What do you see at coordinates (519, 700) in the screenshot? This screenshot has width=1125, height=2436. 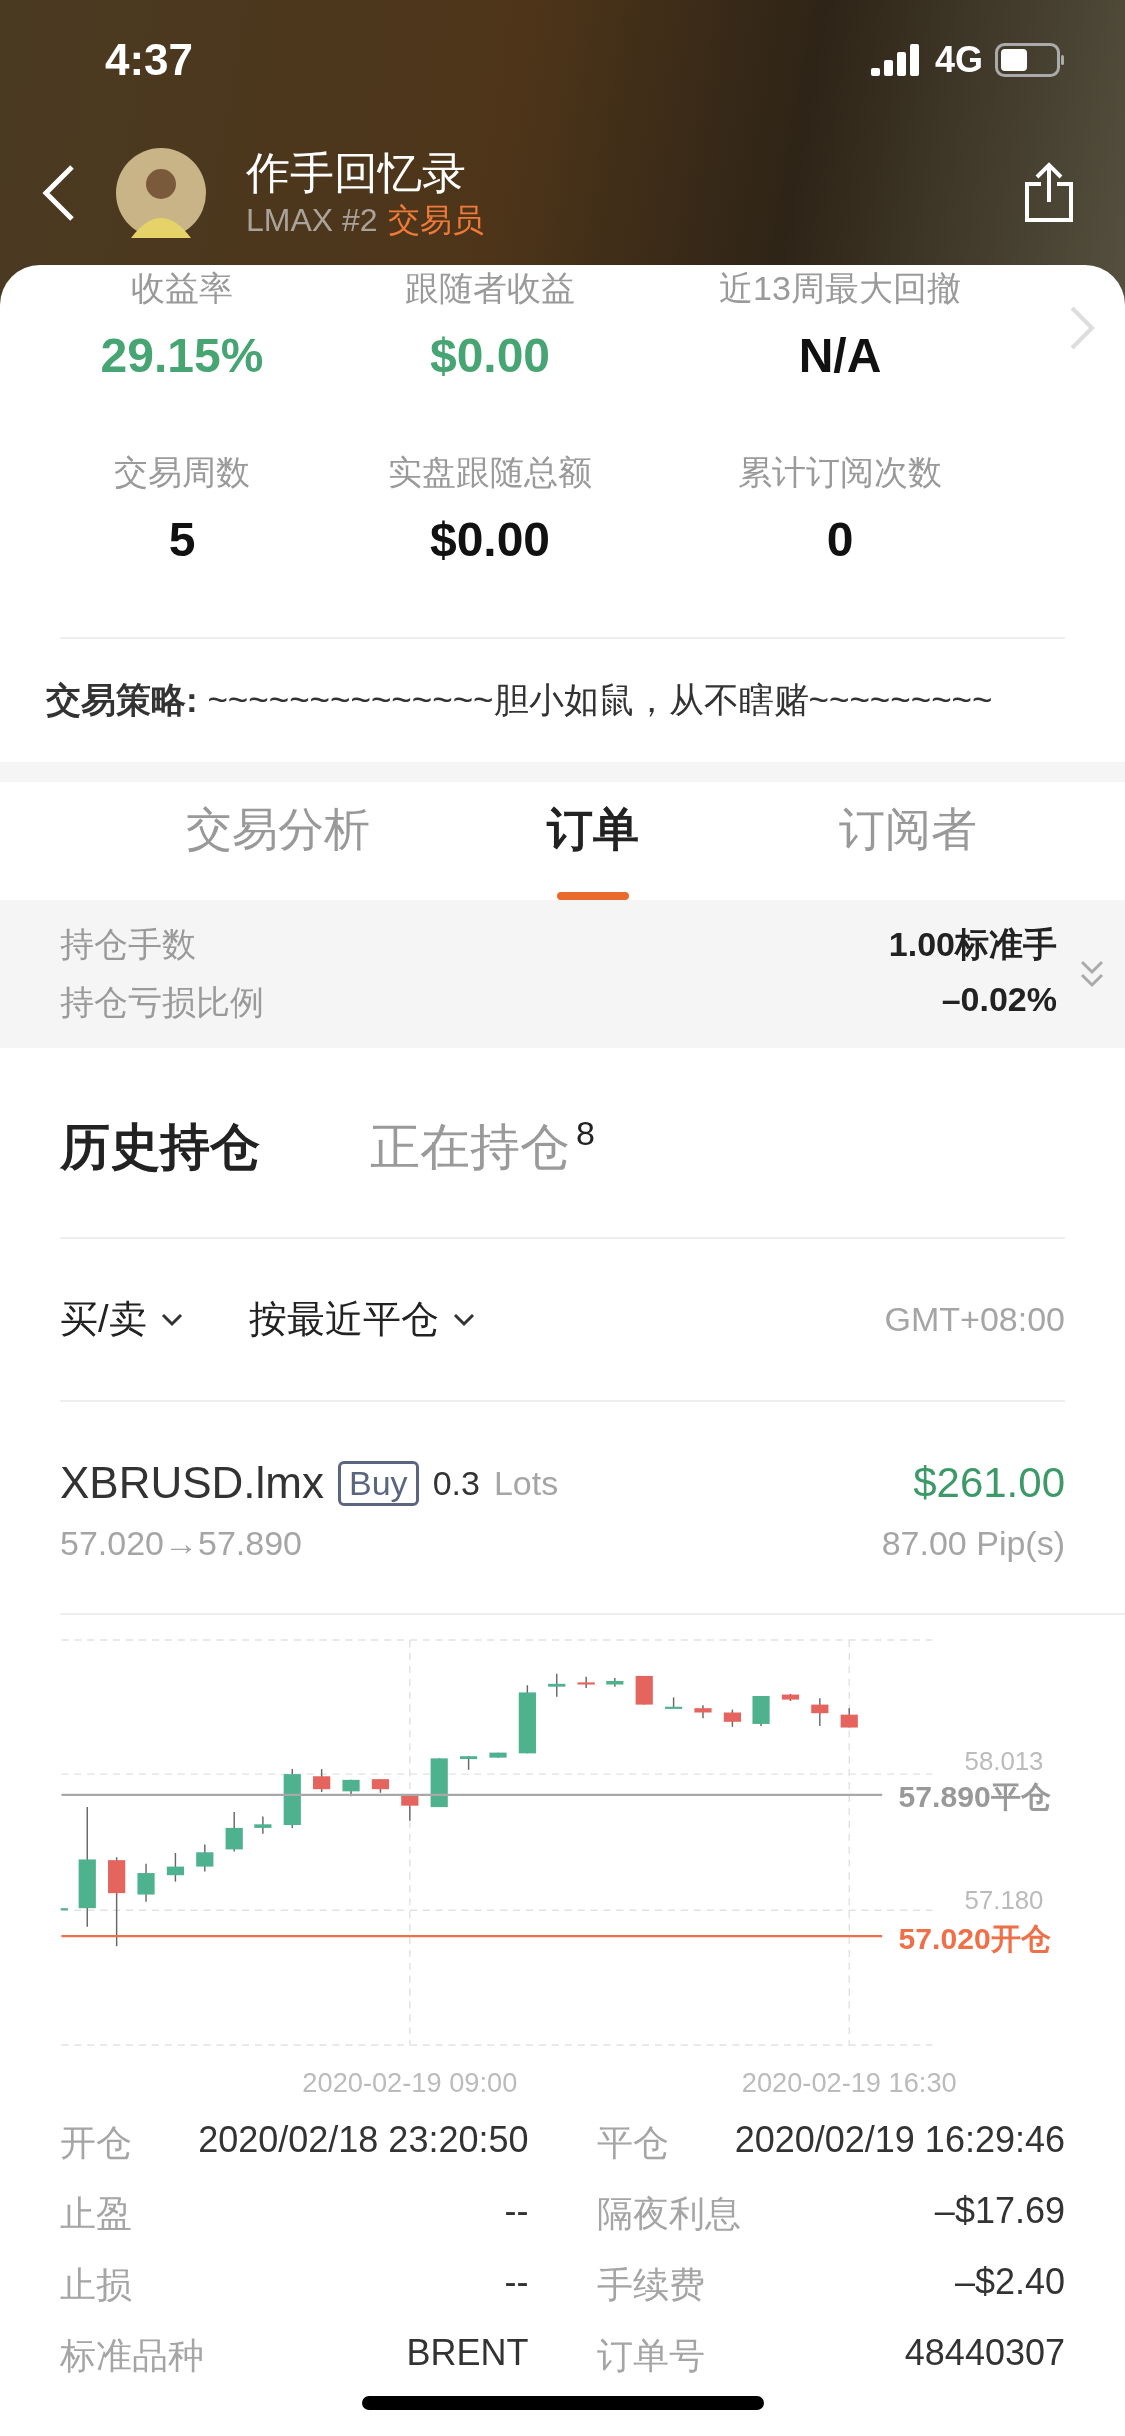 I see `strategy-text: 交易策略: ~~~~~~~~~~~~~~胆小如鼠，从不瞎赌~~~~~~~~~` at bounding box center [519, 700].